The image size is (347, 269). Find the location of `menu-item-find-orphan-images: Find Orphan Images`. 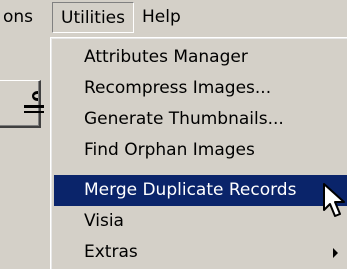

menu-item-find-orphan-images: Find Orphan Images is located at coordinates (200, 150).